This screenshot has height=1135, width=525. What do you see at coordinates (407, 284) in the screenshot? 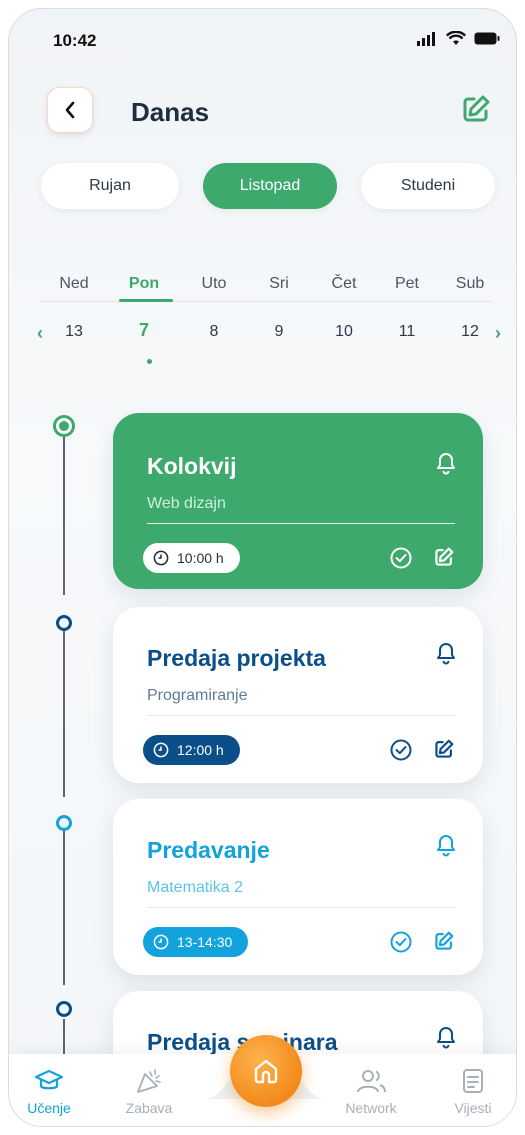
I see `day-name: Pet` at bounding box center [407, 284].